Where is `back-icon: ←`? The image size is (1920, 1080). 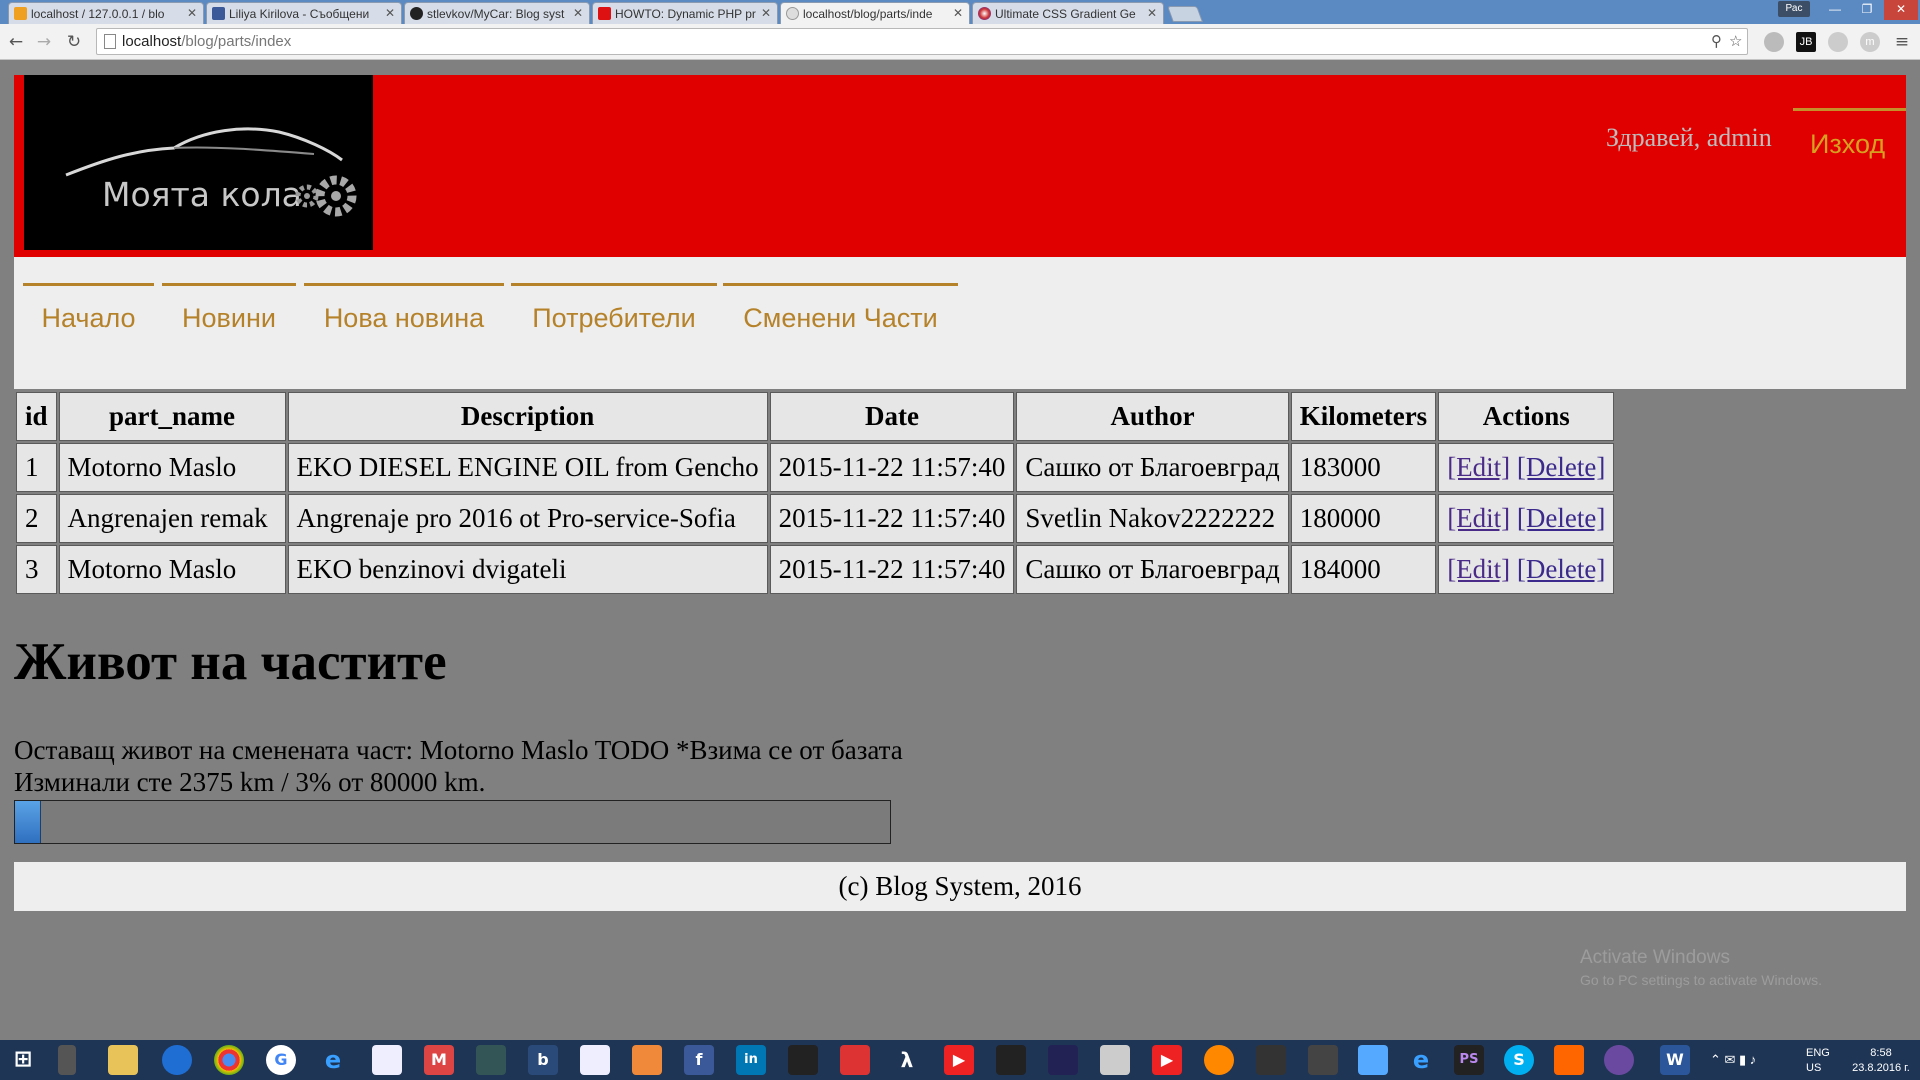
back-icon: ← is located at coordinates (16, 42).